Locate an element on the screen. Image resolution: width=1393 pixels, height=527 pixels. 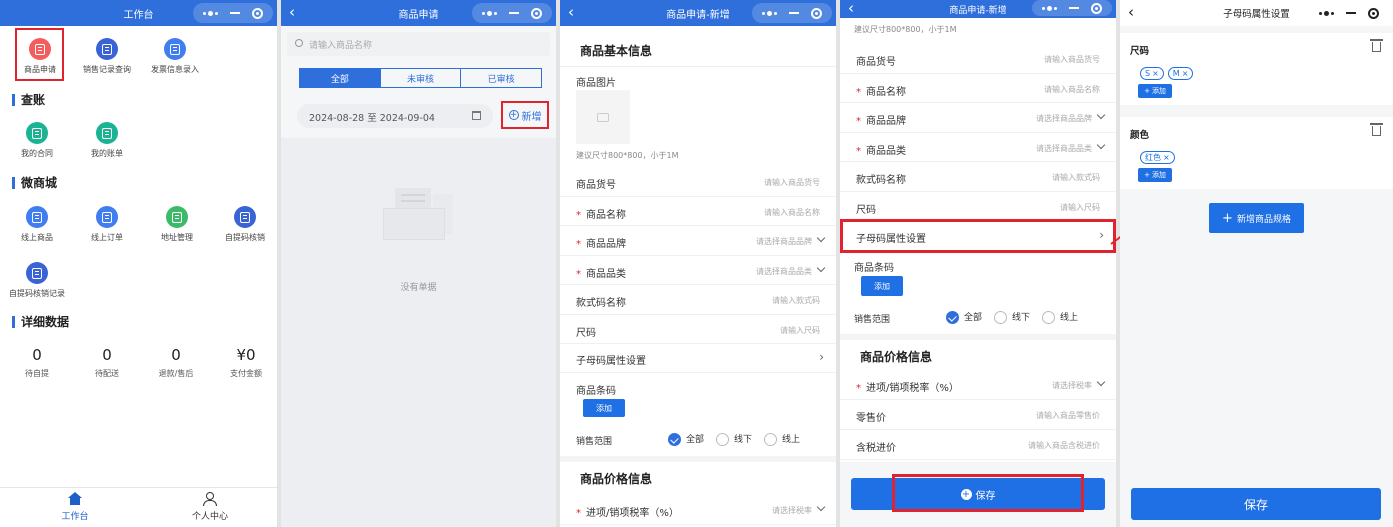
stat-value: ¥0 is located at coordinates (246, 355).